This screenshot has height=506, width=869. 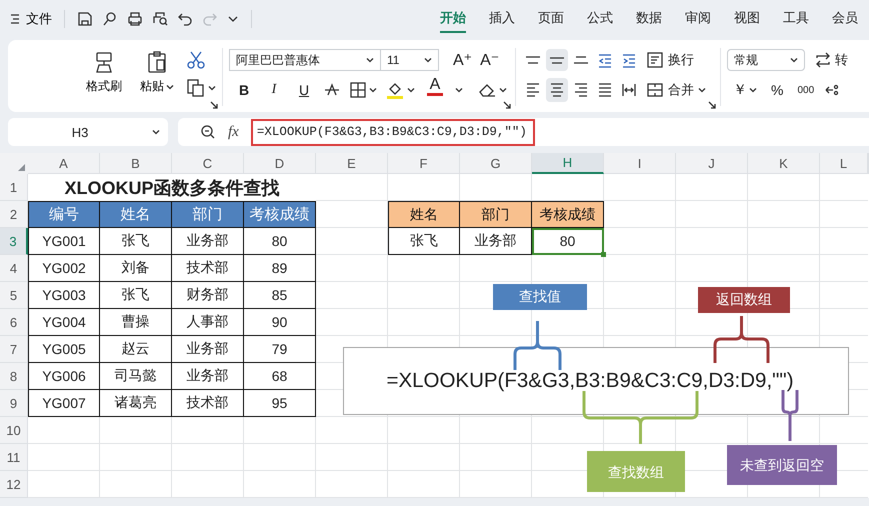 I want to click on column-header: F, so click(x=424, y=163).